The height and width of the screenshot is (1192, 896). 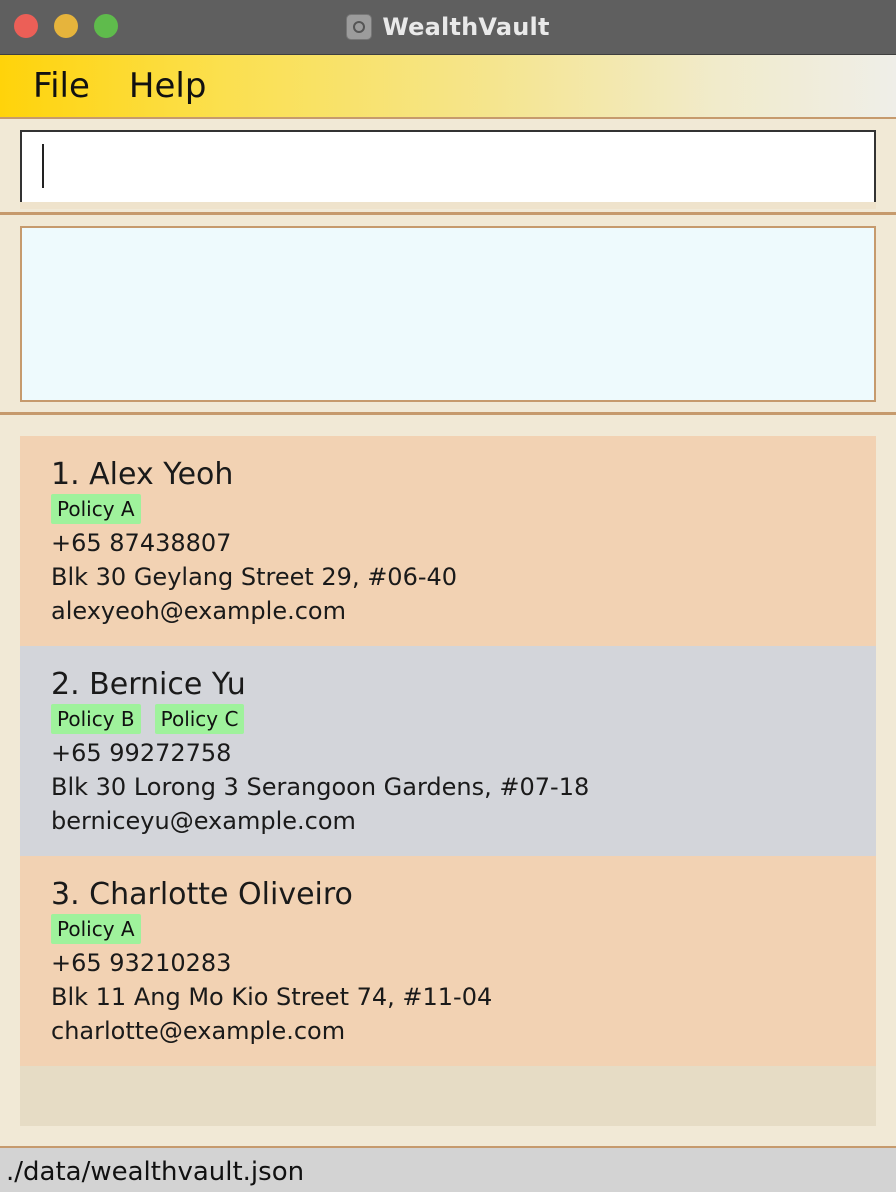 I want to click on command-input, so click(x=448, y=166).